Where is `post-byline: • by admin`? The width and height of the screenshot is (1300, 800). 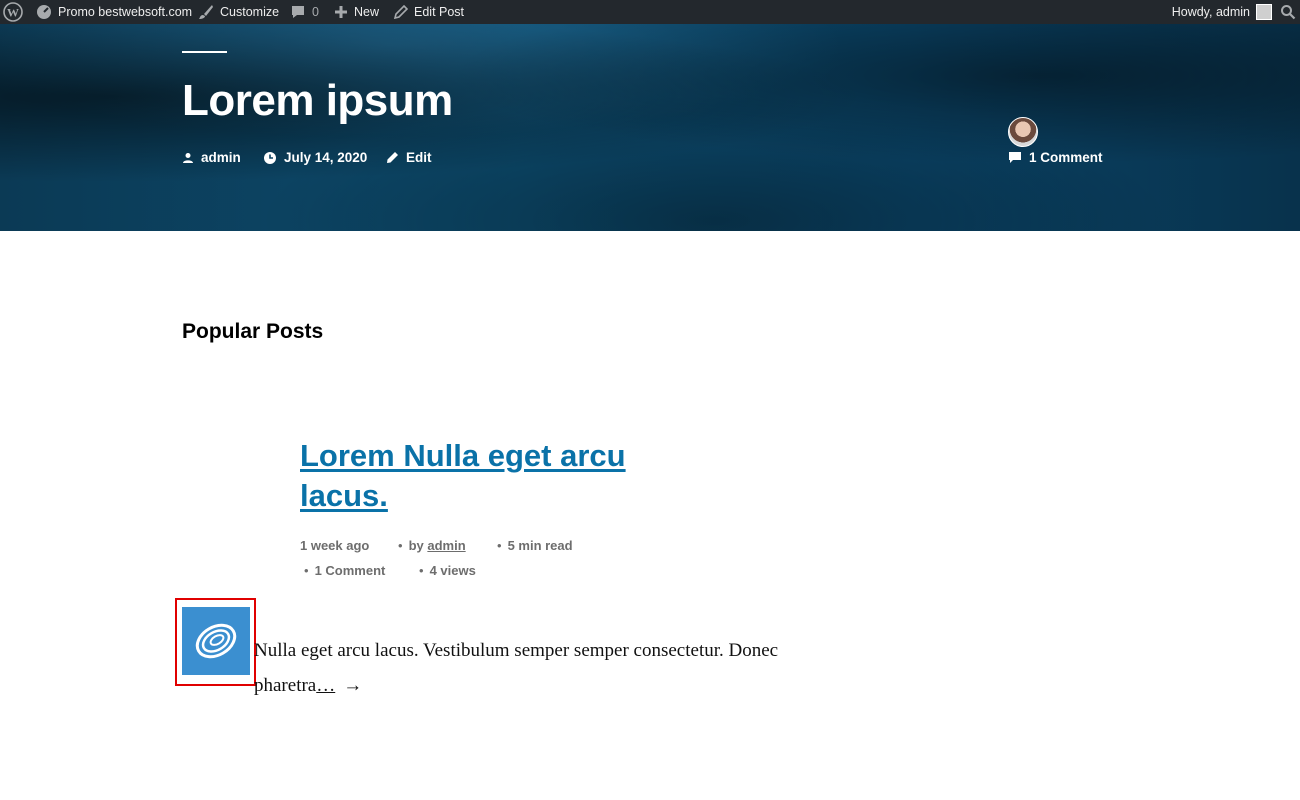
post-byline: • by admin is located at coordinates (432, 545).